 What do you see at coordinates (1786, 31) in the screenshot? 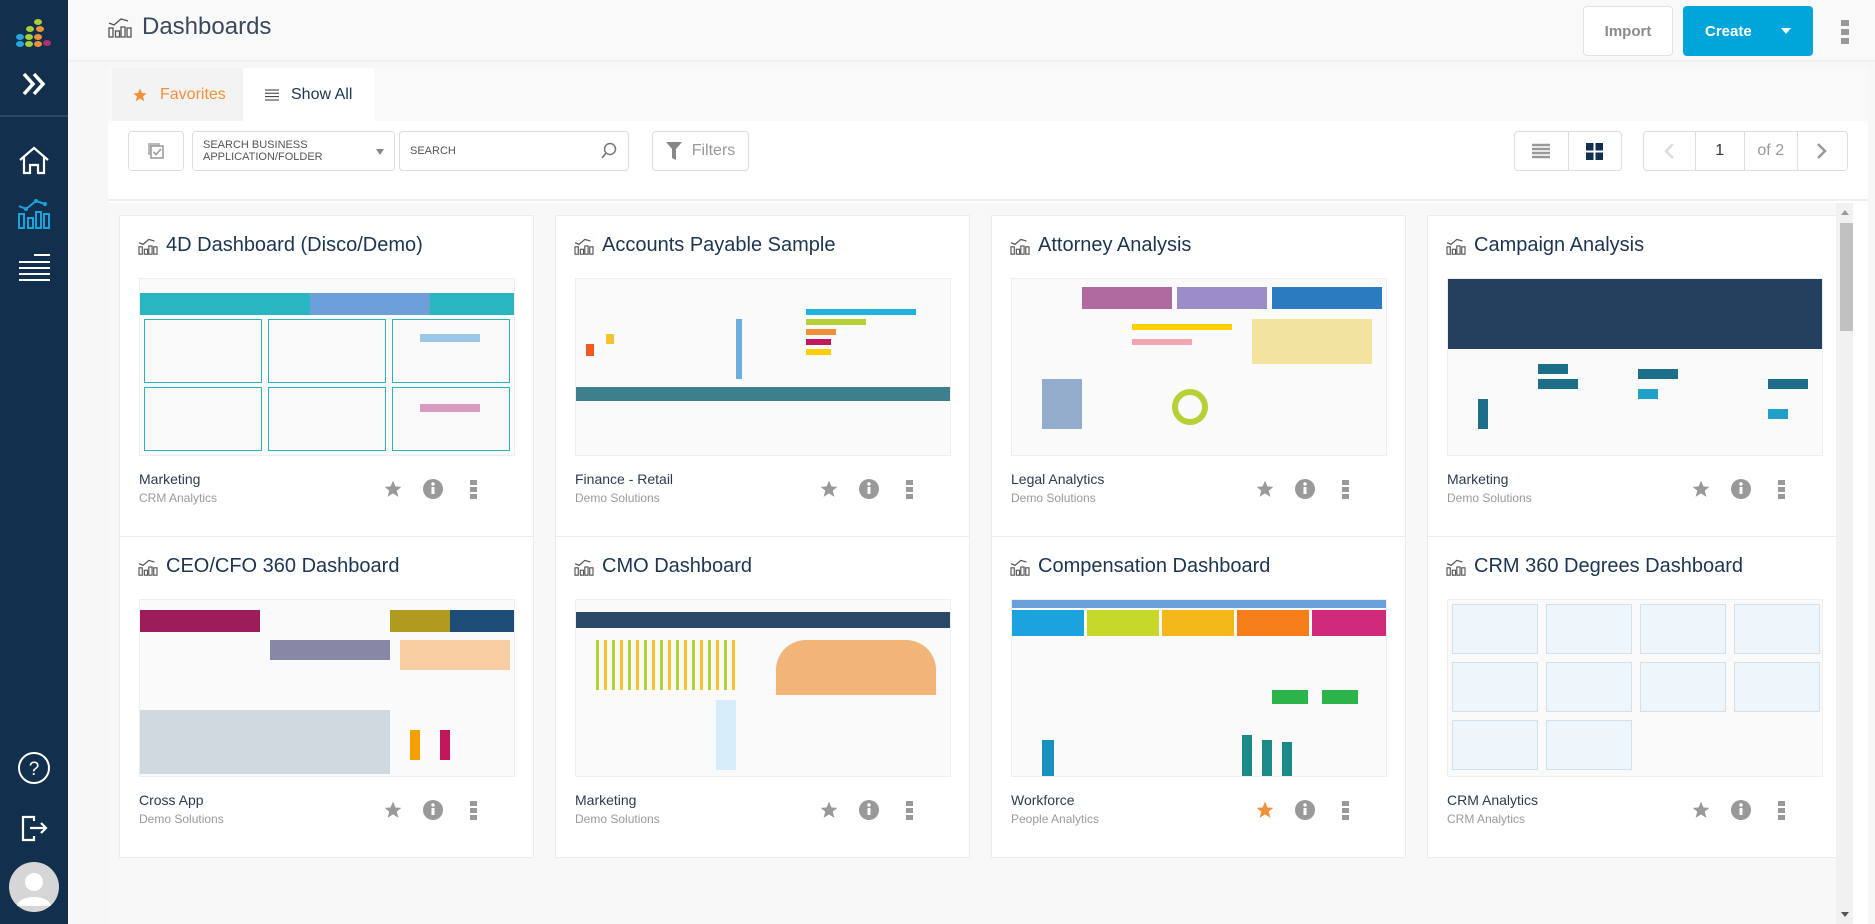
I see `chevron-down-icon` at bounding box center [1786, 31].